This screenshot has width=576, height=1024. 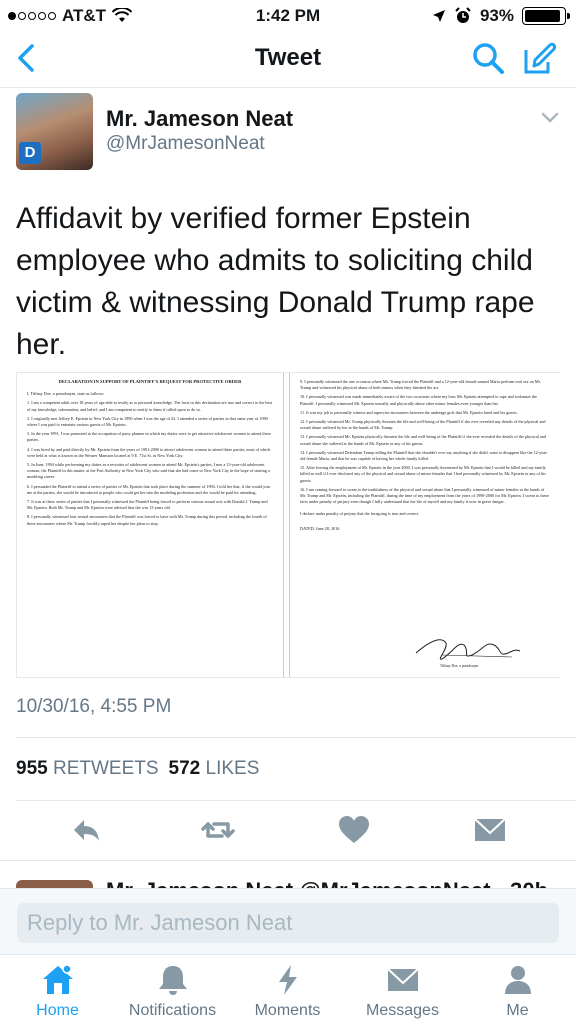 I want to click on tab-messages: Messages, so click(x=402, y=989).